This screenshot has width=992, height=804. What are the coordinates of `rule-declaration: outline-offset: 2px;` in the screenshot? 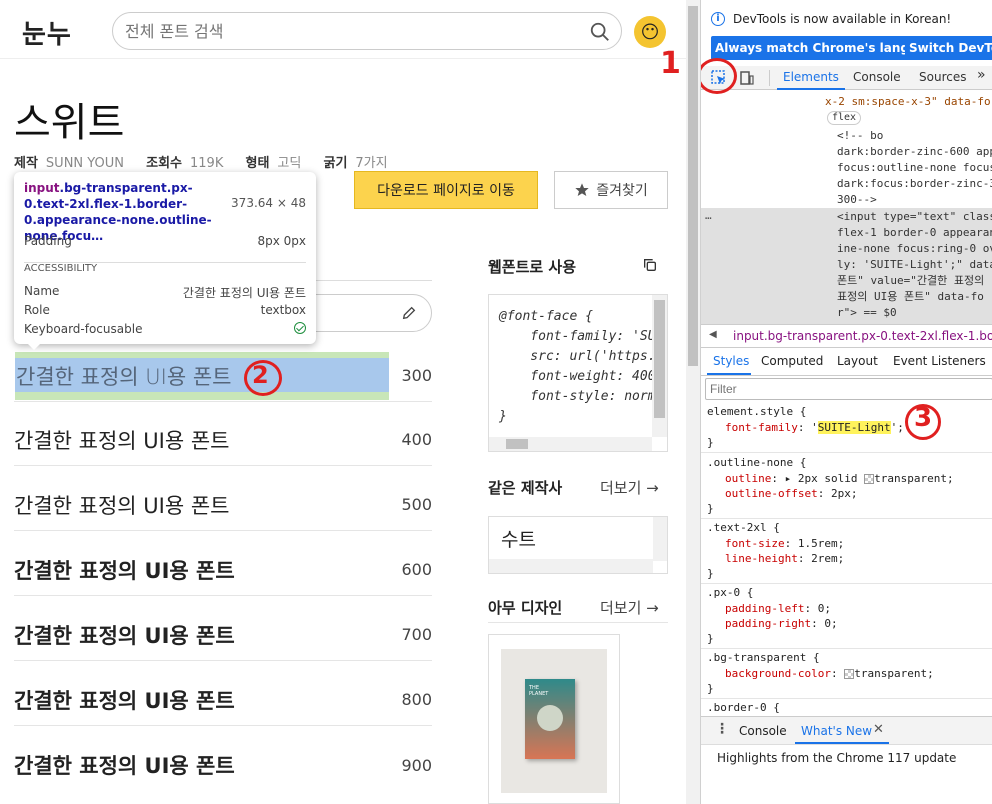 It's located at (791, 494).